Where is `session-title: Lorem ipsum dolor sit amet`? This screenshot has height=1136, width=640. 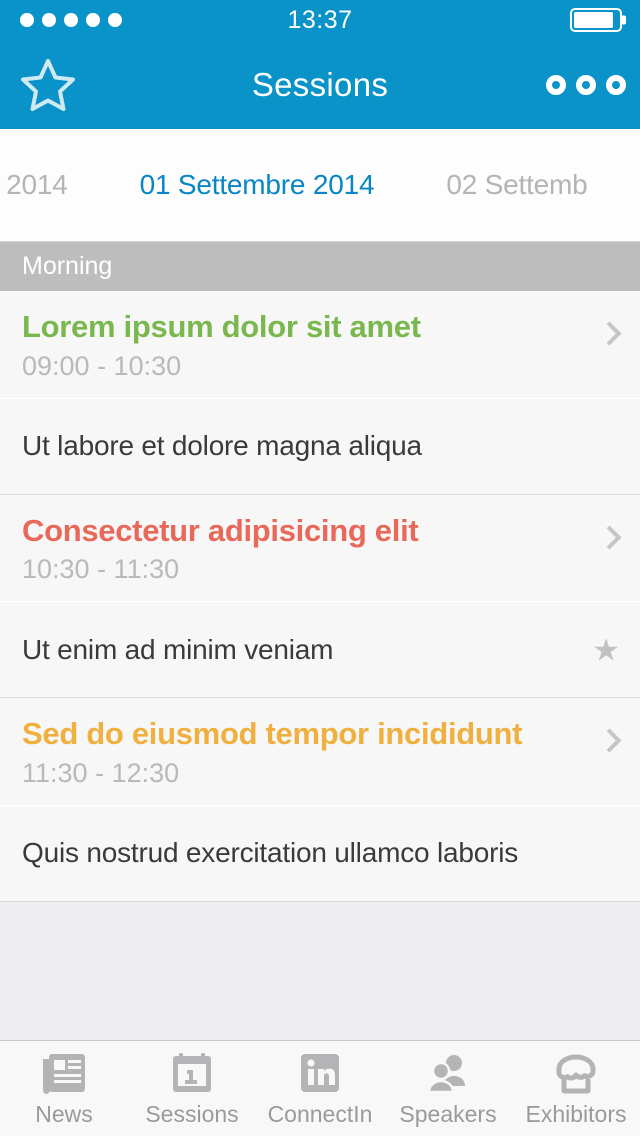
session-title: Lorem ipsum dolor sit amet is located at coordinates (221, 326).